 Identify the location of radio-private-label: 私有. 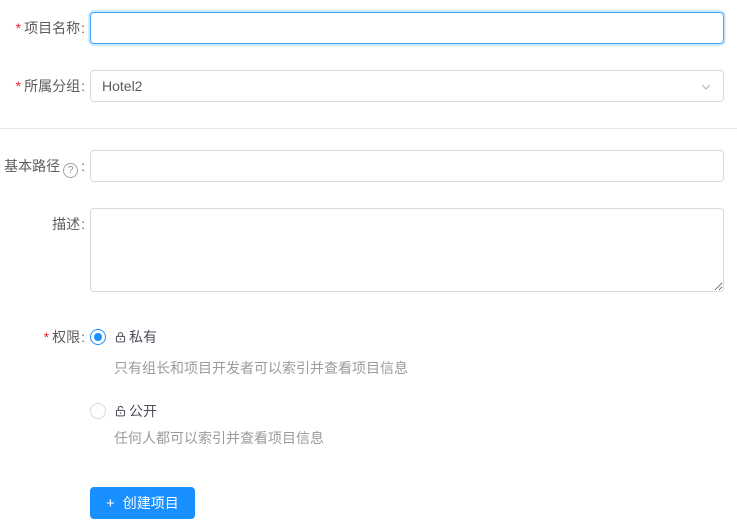
(135, 337).